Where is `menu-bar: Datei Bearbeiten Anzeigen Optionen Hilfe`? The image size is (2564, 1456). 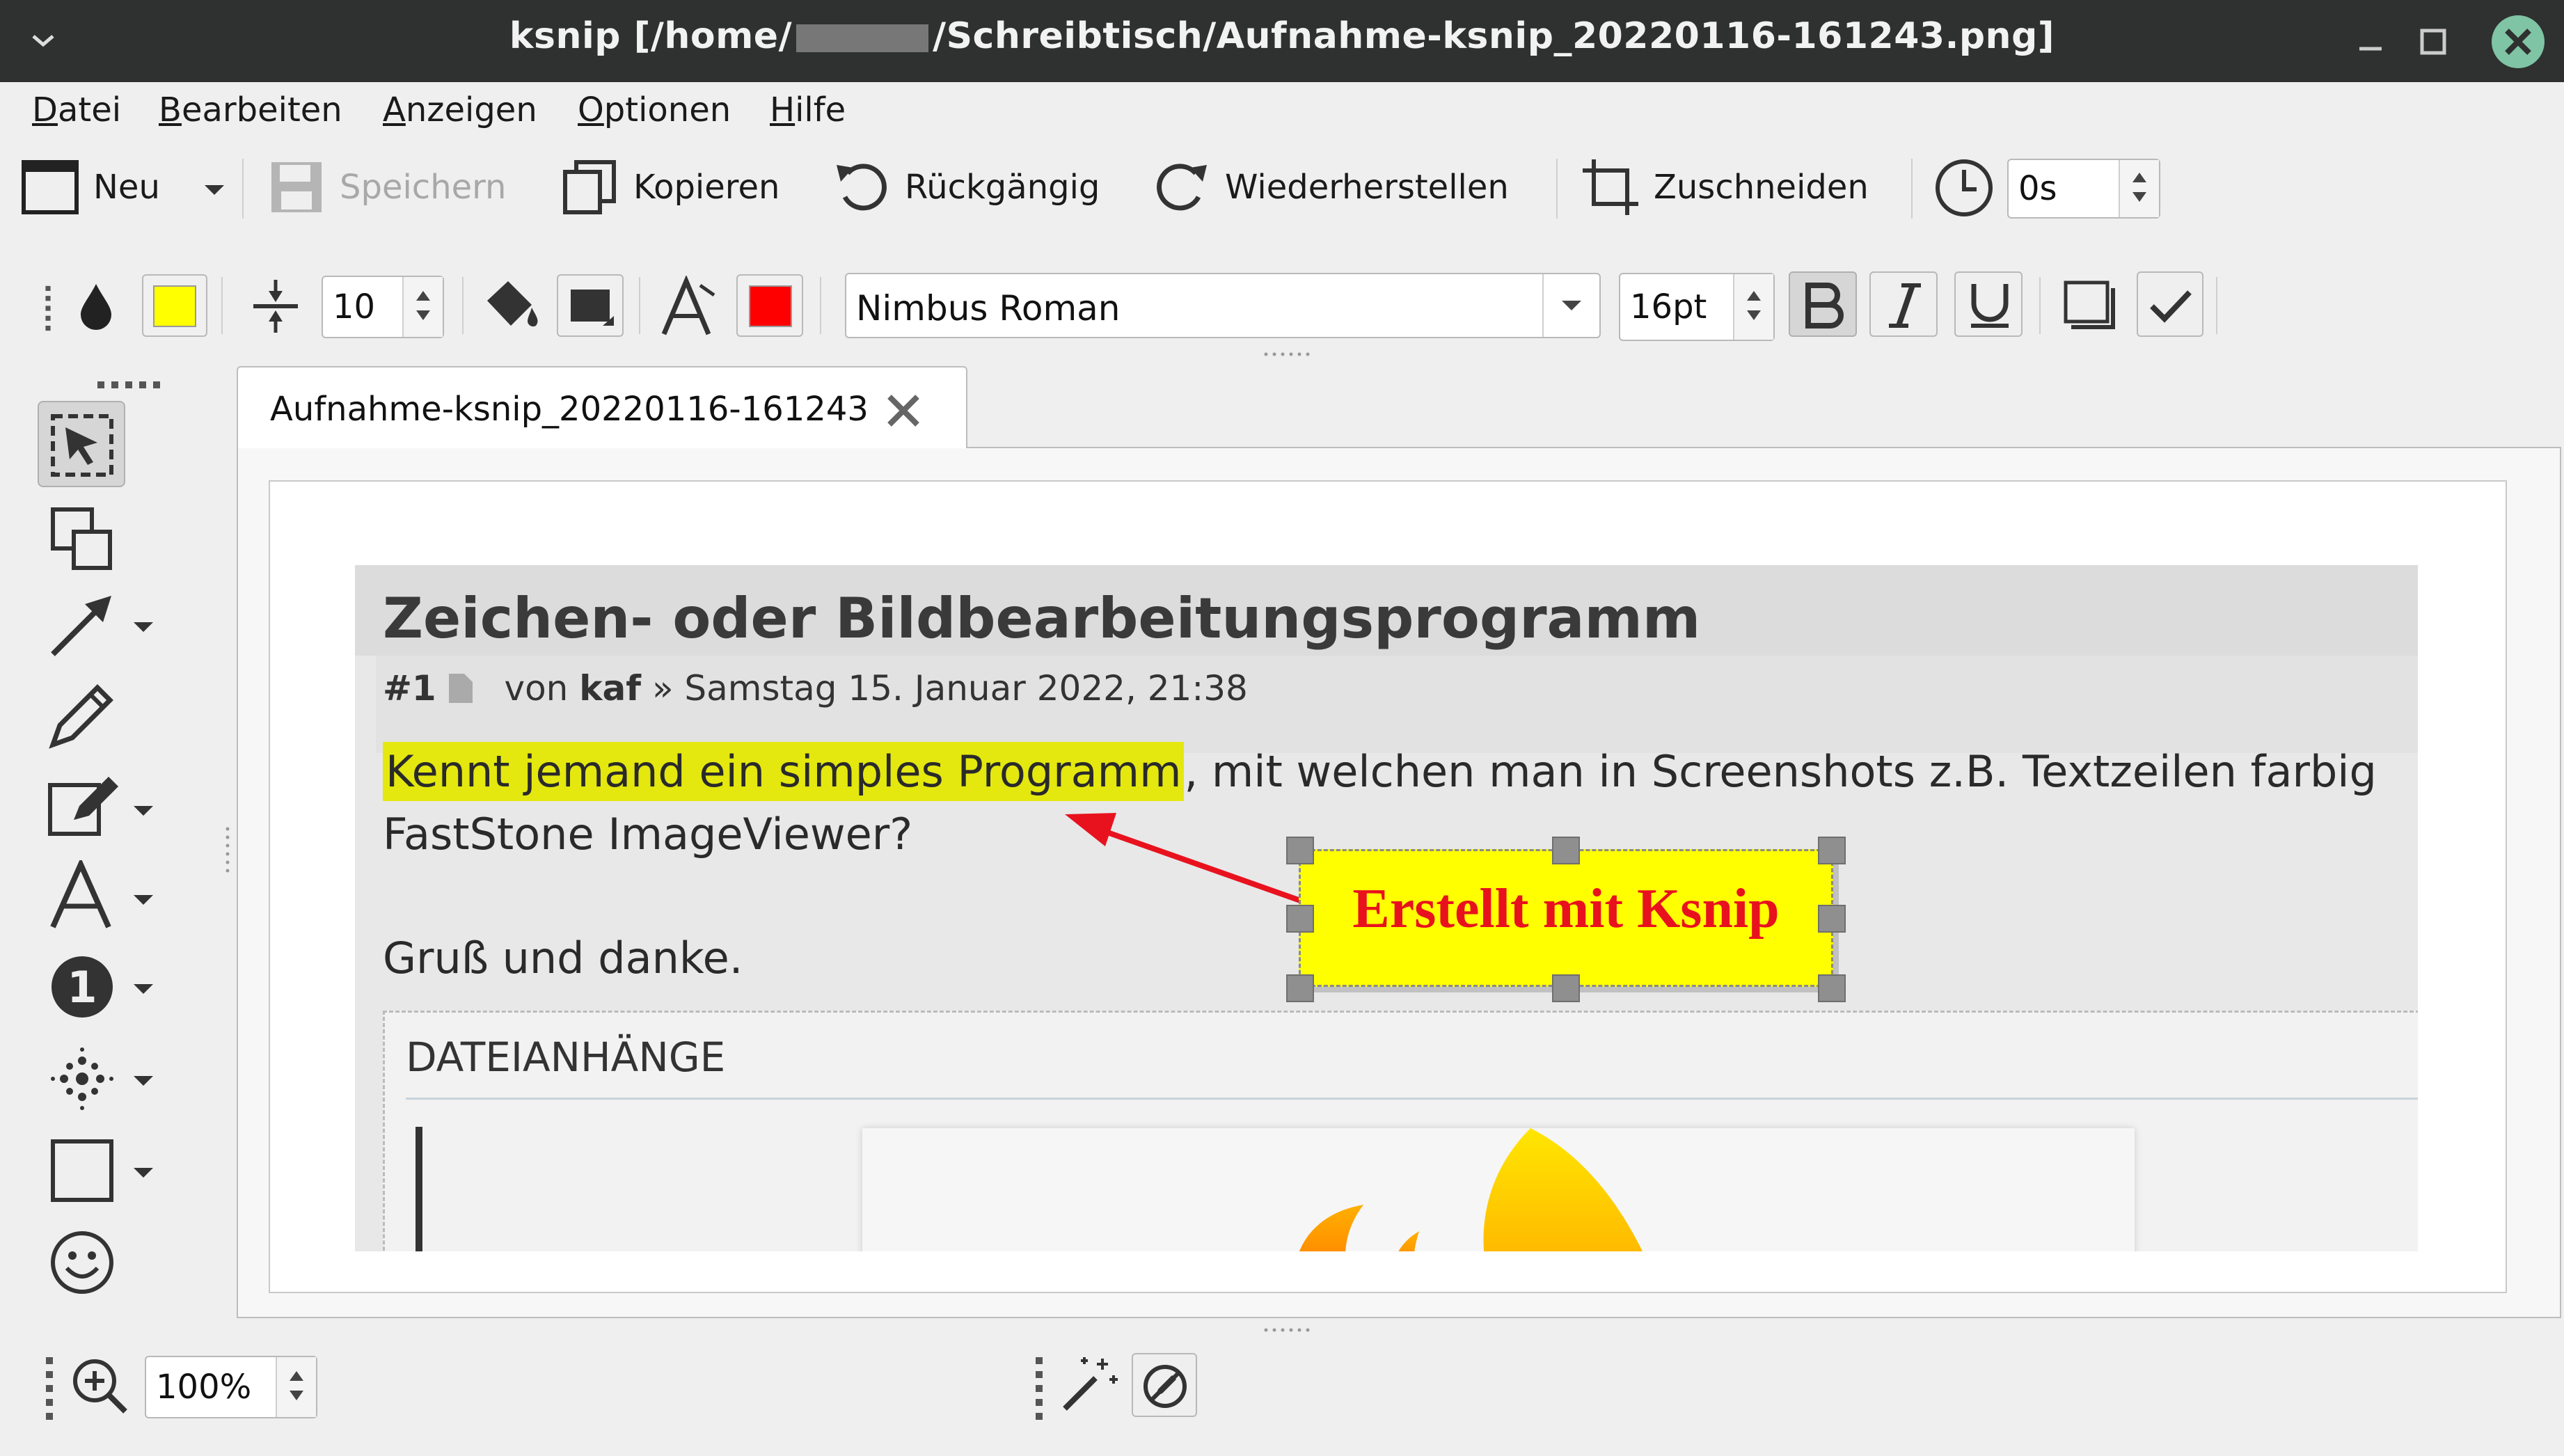 menu-bar: Datei Bearbeiten Anzeigen Optionen Hilfe is located at coordinates (1282, 110).